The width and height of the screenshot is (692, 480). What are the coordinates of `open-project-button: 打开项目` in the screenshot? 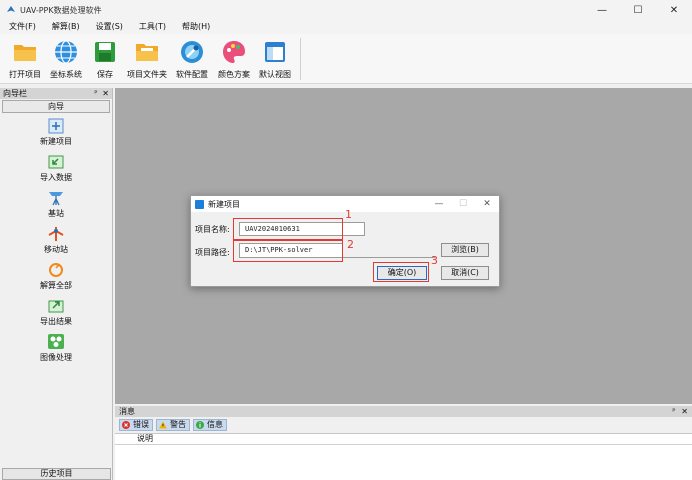 It's located at (25, 58).